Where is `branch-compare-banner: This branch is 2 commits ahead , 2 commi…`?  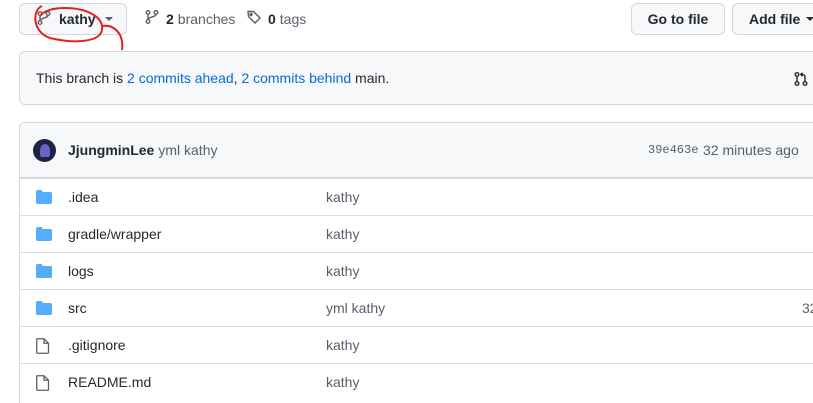 branch-compare-banner: This branch is 2 commits ahead , 2 commi… is located at coordinates (416, 78).